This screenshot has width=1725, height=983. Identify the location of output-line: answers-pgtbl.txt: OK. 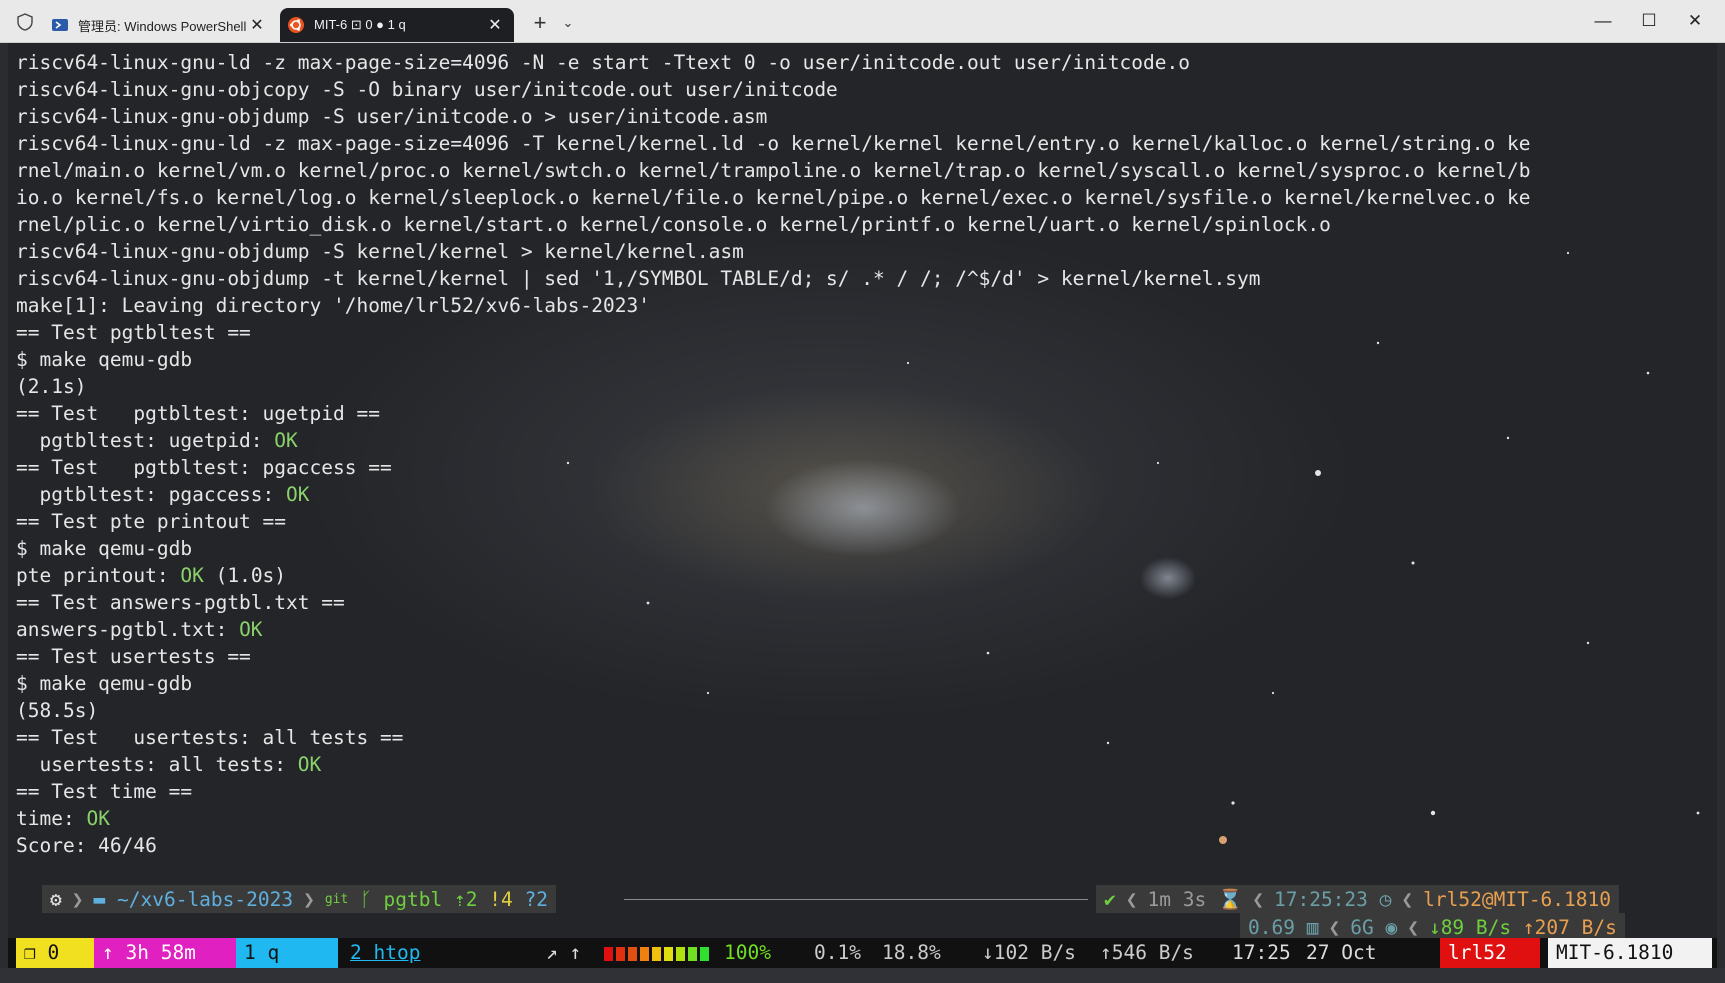
(861, 629).